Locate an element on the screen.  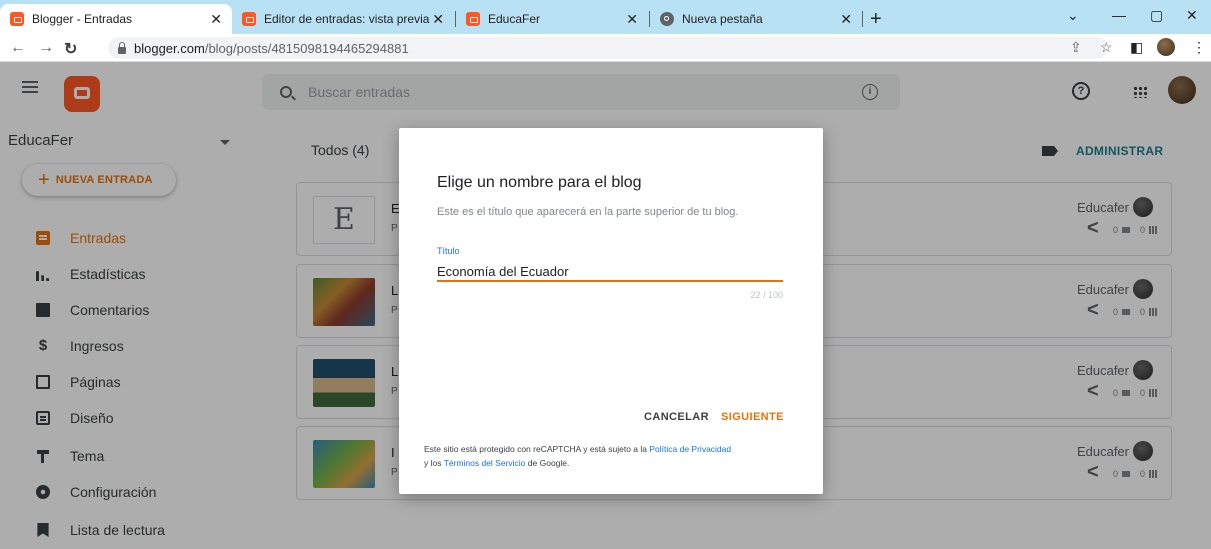
bookmark-star-icon: ☆ is located at coordinates (1106, 47).